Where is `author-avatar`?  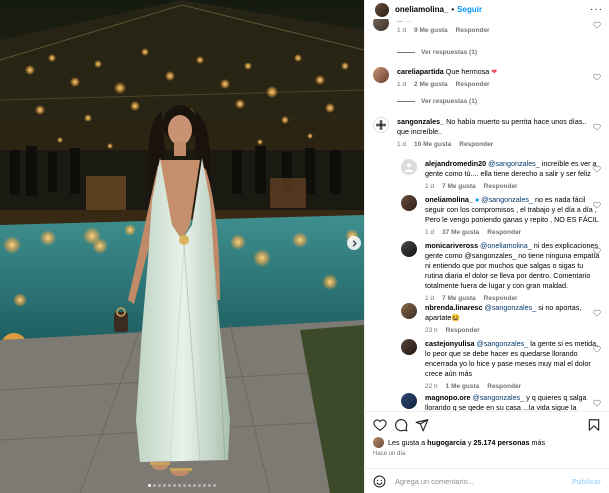 author-avatar is located at coordinates (382, 9).